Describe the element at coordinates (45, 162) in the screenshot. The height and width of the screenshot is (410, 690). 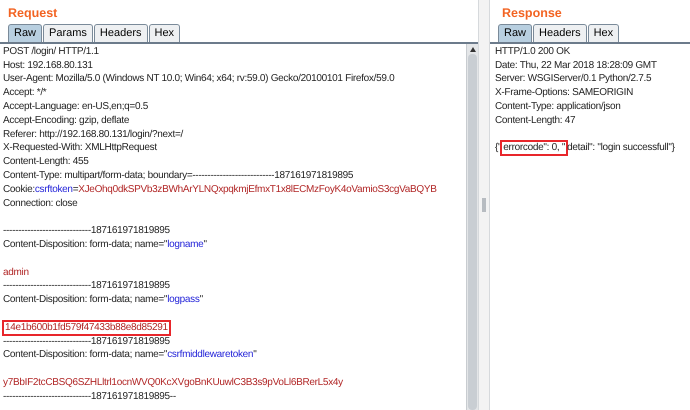
I see `code-text: Content-Length: 455` at that location.